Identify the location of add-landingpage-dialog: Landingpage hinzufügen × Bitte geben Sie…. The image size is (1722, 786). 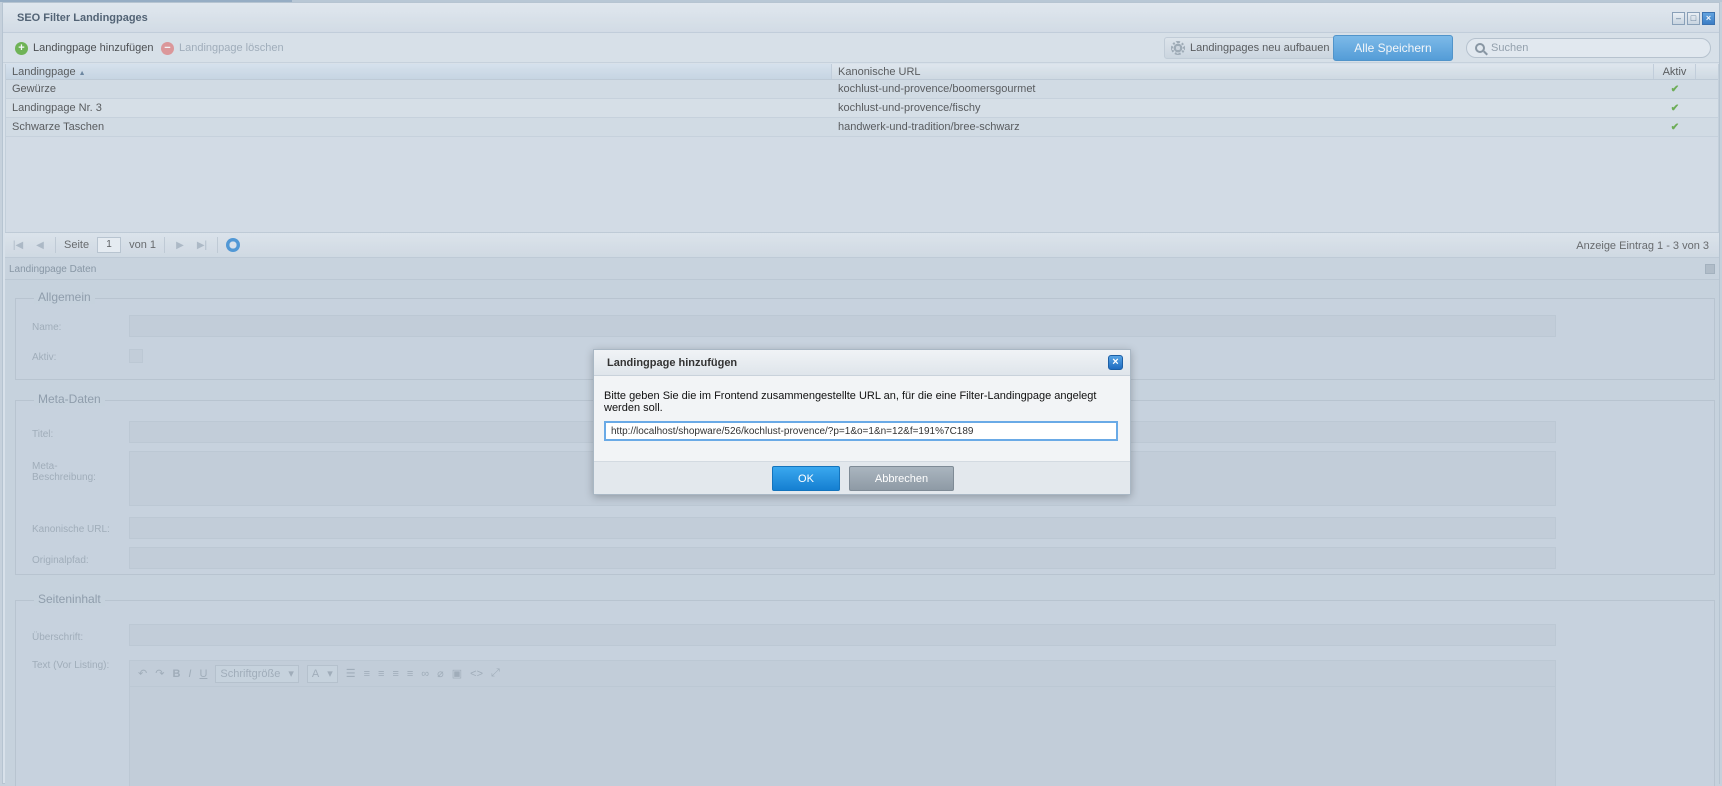
(862, 422).